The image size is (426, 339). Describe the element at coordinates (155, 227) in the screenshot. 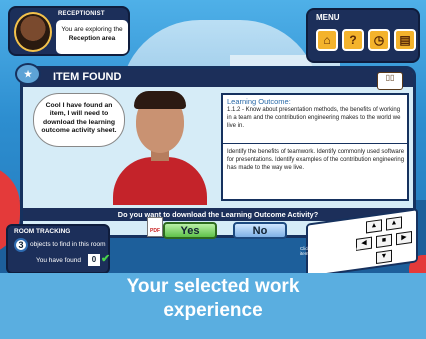

I see `pdf-icon: PDF` at that location.